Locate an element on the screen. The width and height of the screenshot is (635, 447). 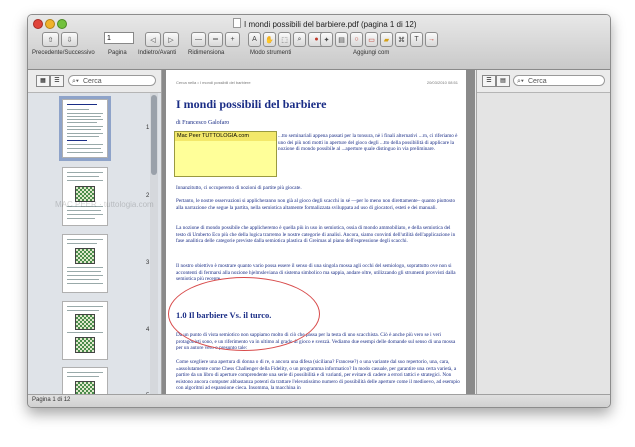
watermark: MAC PEER · tuttologia.com is located at coordinates (104, 204).